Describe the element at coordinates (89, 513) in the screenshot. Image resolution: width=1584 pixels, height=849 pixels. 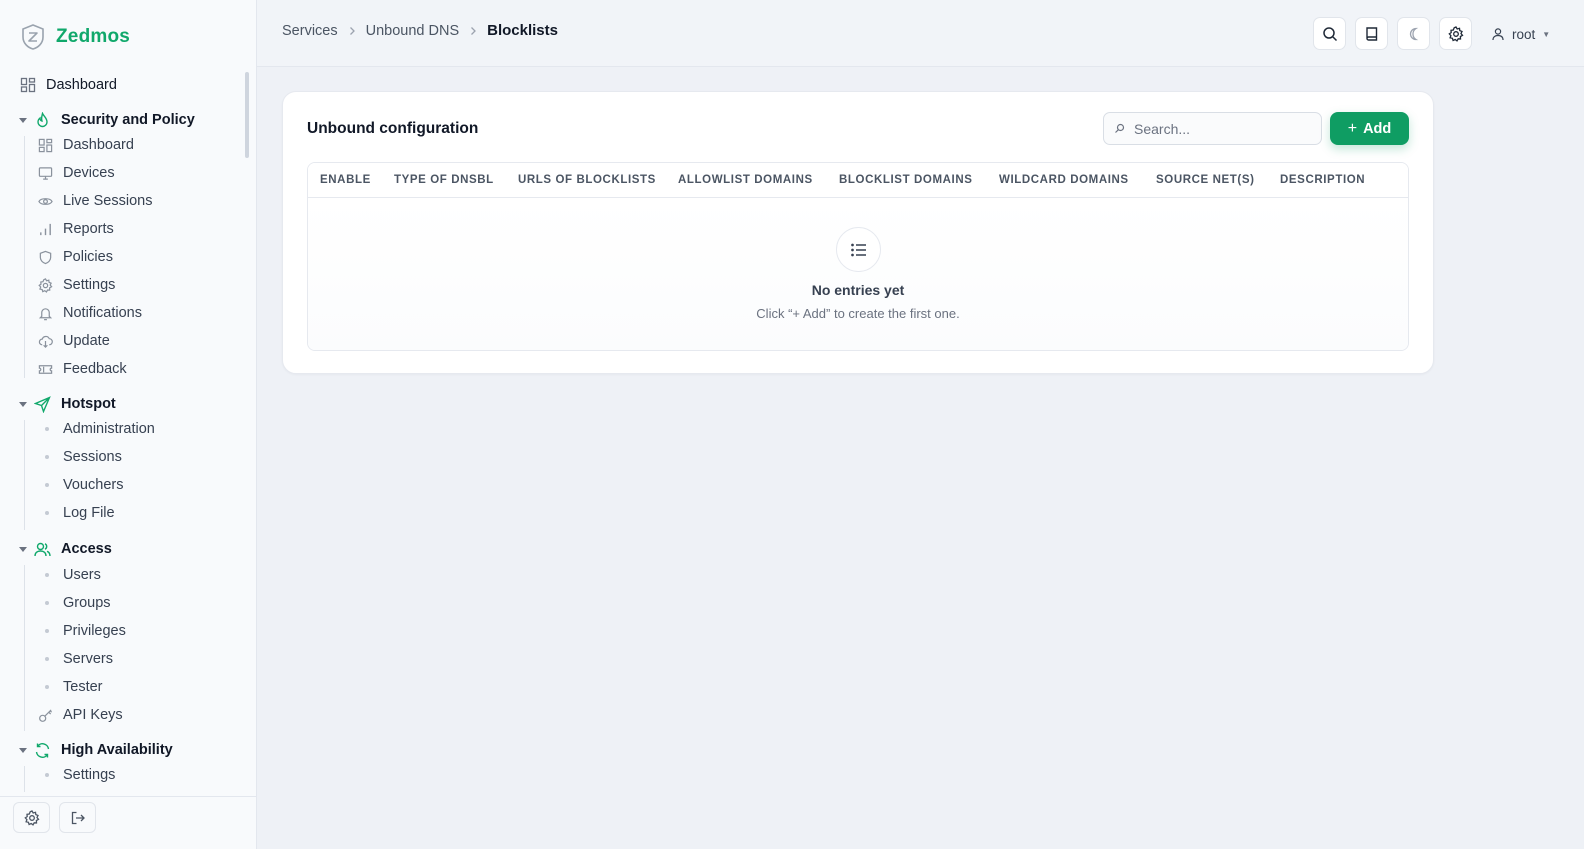
I see `sidebar-item-label: Log File` at that location.